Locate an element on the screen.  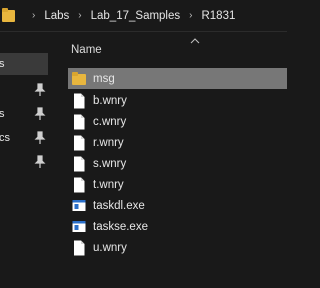
file-row: taskdl.exe is located at coordinates (177, 205).